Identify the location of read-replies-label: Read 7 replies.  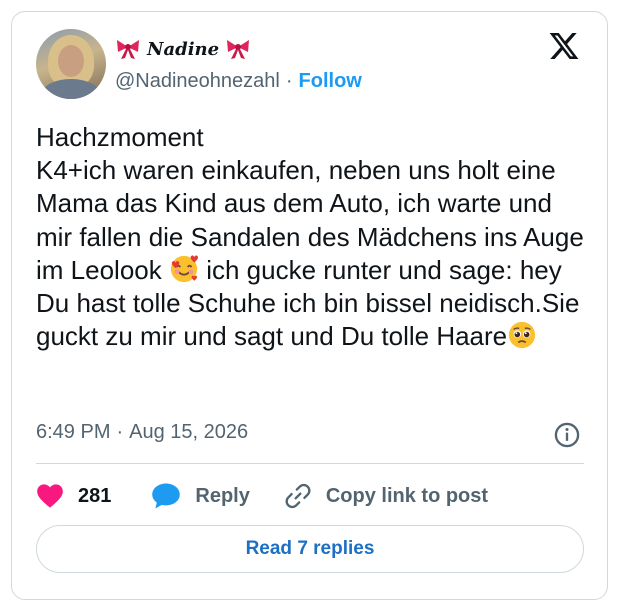
(310, 548).